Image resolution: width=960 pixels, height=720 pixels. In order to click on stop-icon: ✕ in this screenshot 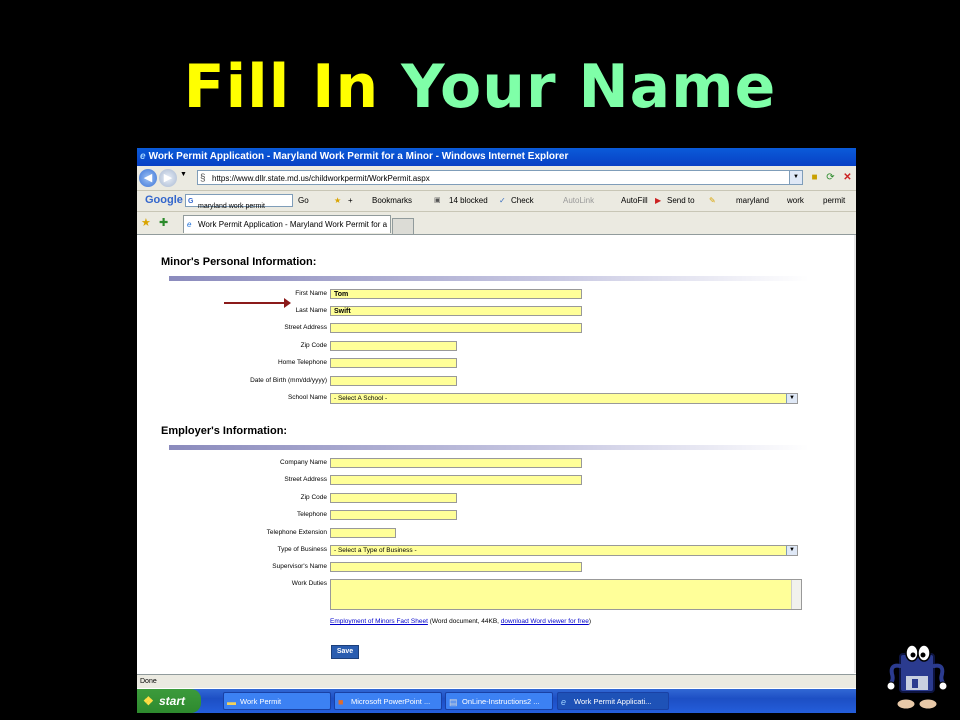, I will do `click(847, 177)`.